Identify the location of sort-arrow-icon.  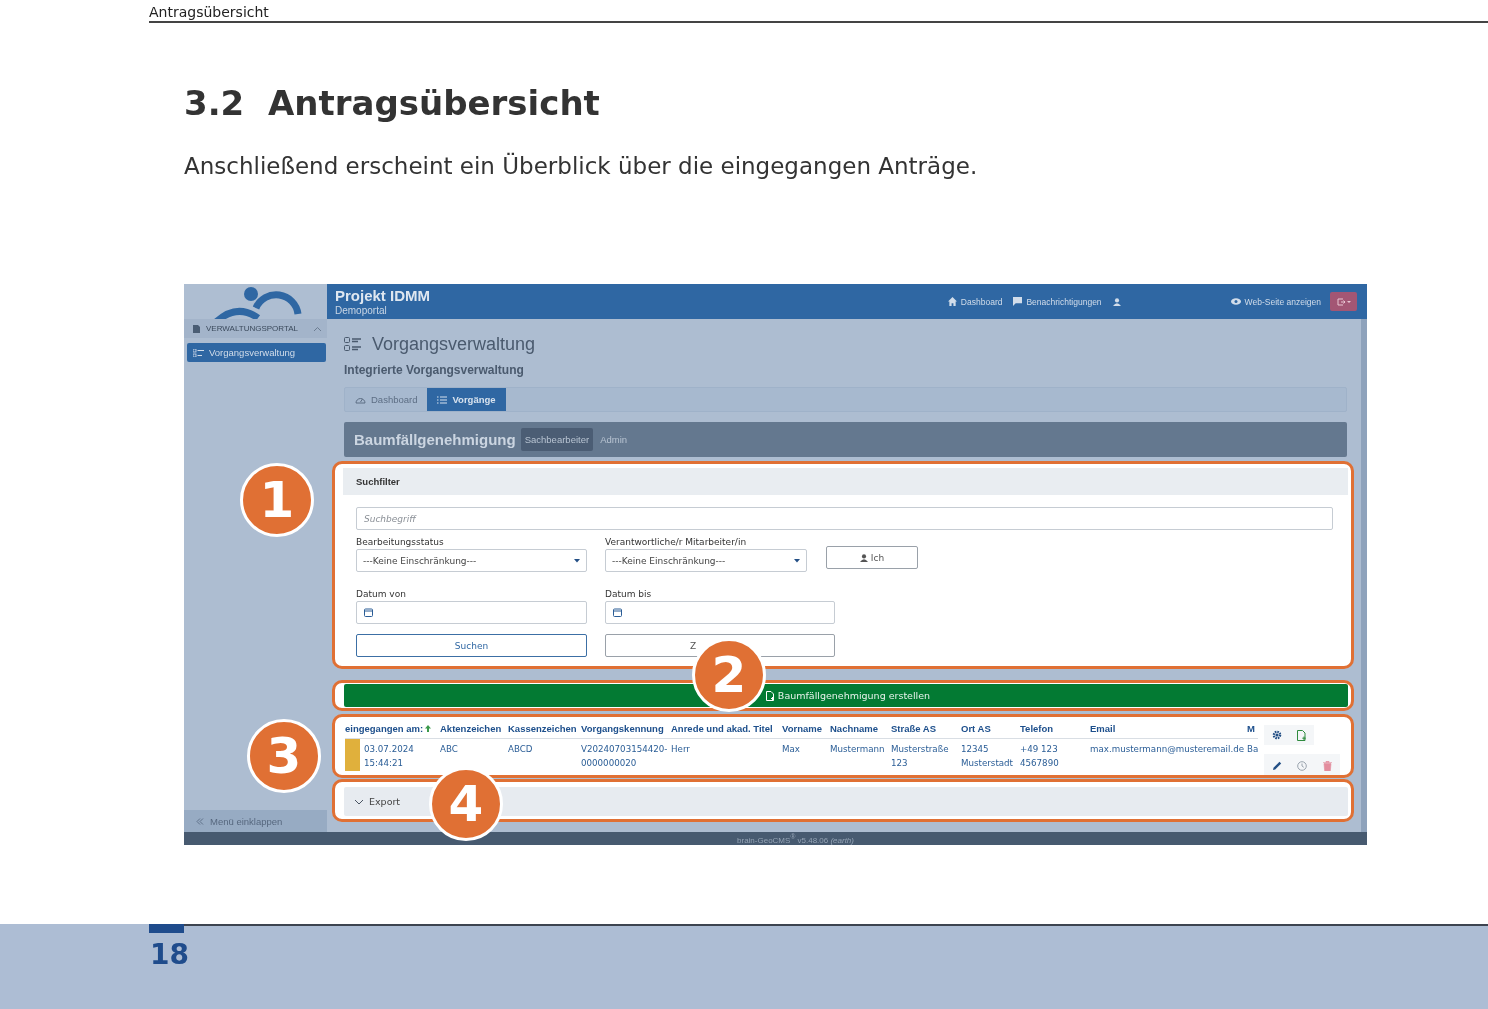
(428, 728).